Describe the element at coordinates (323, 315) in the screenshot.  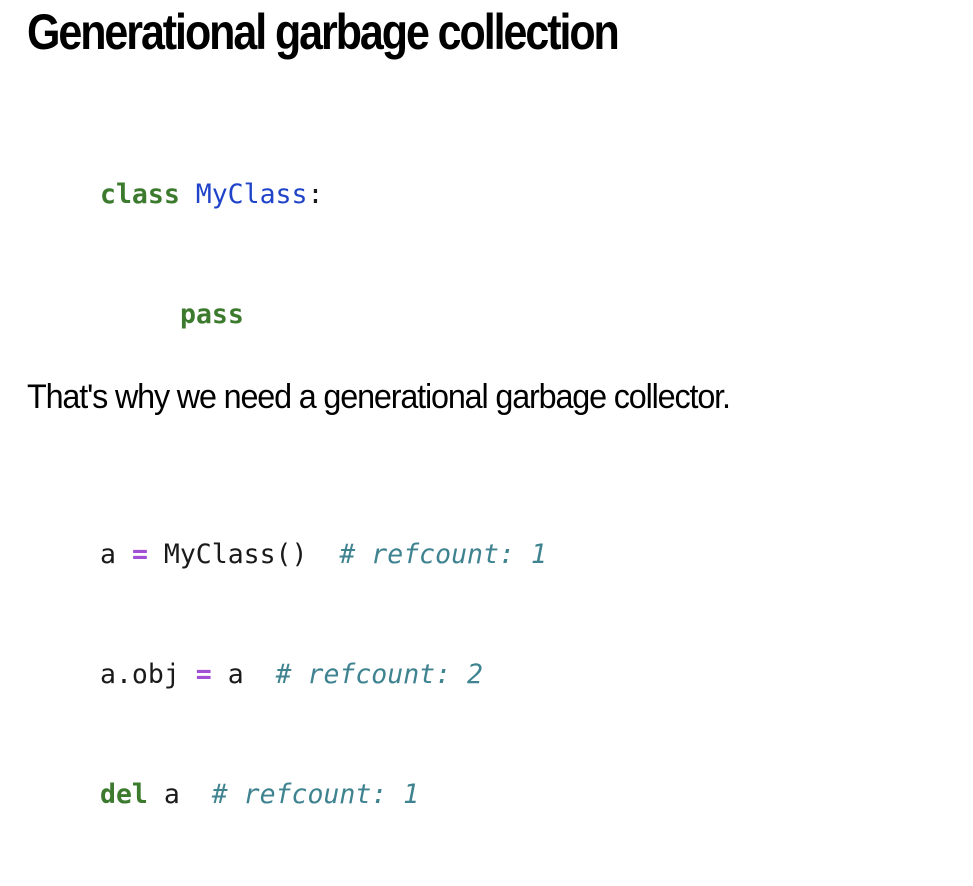
I see `code-line-pass: pass` at that location.